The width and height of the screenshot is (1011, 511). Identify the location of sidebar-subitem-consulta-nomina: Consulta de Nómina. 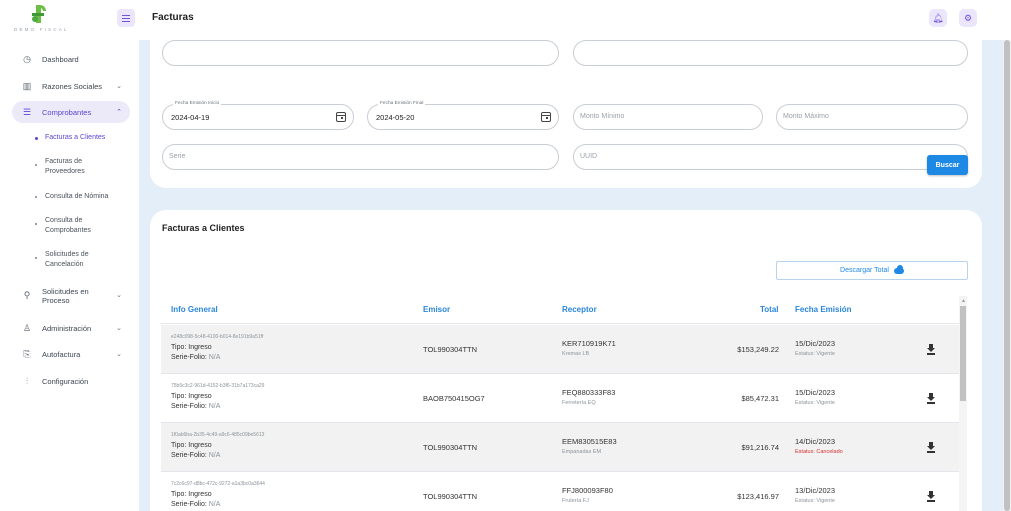
(80, 197).